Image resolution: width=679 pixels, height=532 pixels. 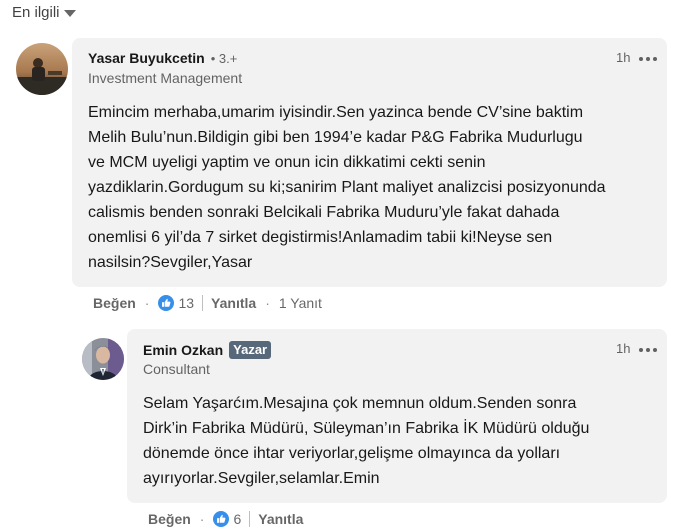 I want to click on replies-count: 1 Yanıt, so click(x=300, y=303).